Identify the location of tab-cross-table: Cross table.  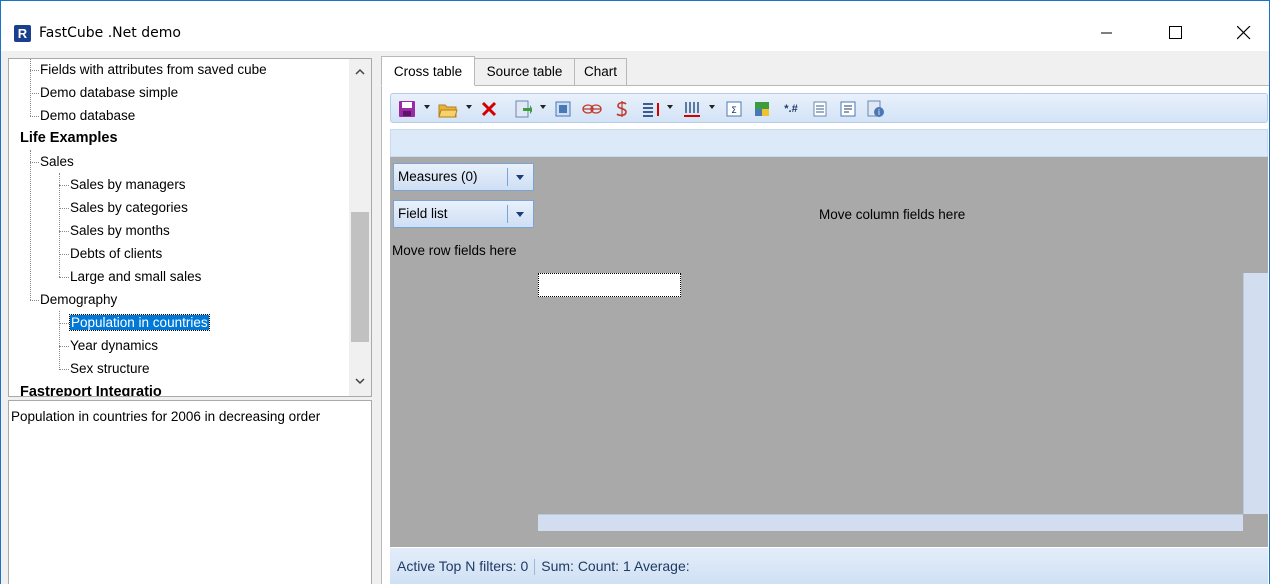
(428, 71).